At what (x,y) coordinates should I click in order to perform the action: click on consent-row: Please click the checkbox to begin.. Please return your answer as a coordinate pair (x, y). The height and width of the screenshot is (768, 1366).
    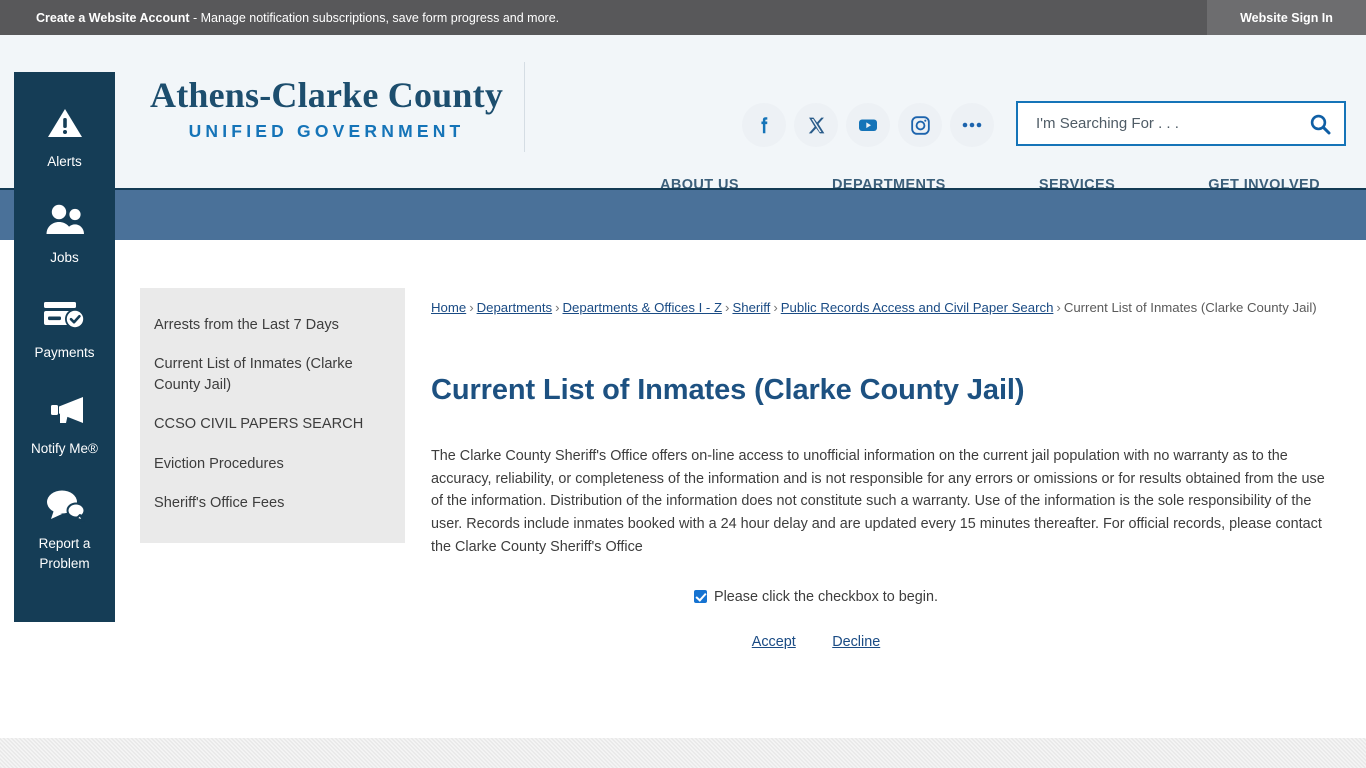
    Looking at the image, I should click on (816, 597).